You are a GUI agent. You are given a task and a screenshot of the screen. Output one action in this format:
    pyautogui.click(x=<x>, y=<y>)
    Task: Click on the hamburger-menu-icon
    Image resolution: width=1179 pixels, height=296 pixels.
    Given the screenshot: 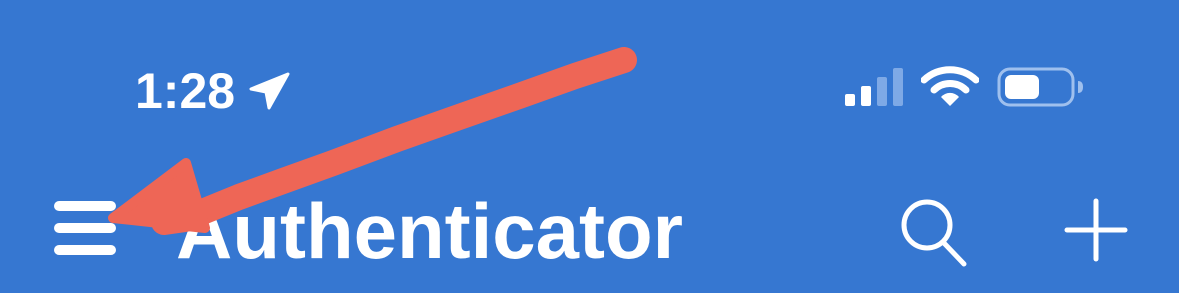 What is the action you would take?
    pyautogui.click(x=85, y=228)
    